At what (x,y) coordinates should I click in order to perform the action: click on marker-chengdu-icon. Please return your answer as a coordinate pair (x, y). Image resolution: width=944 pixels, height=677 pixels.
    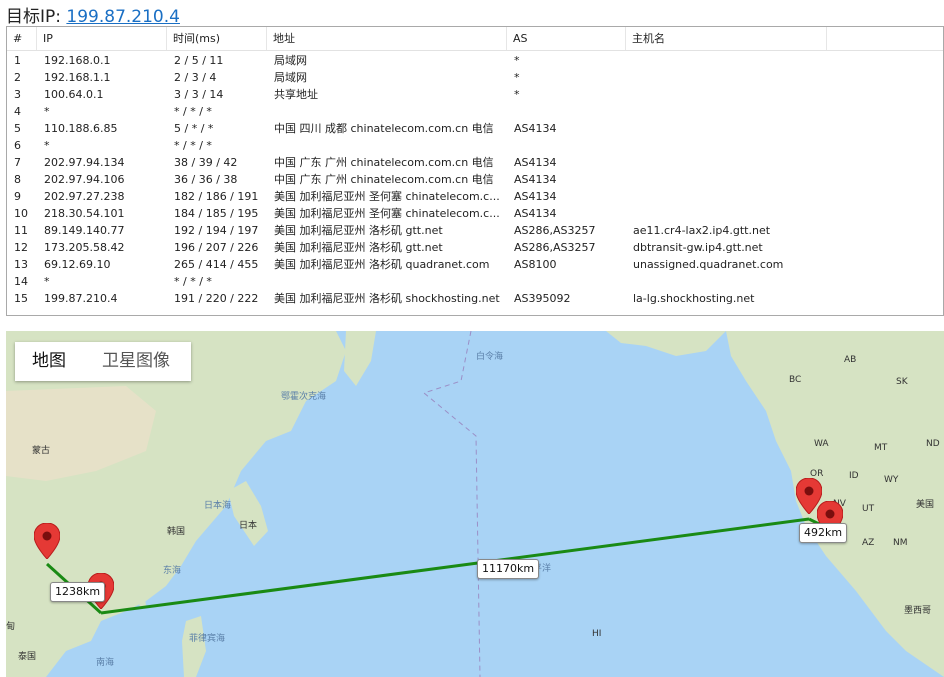
    Looking at the image, I should click on (47, 541).